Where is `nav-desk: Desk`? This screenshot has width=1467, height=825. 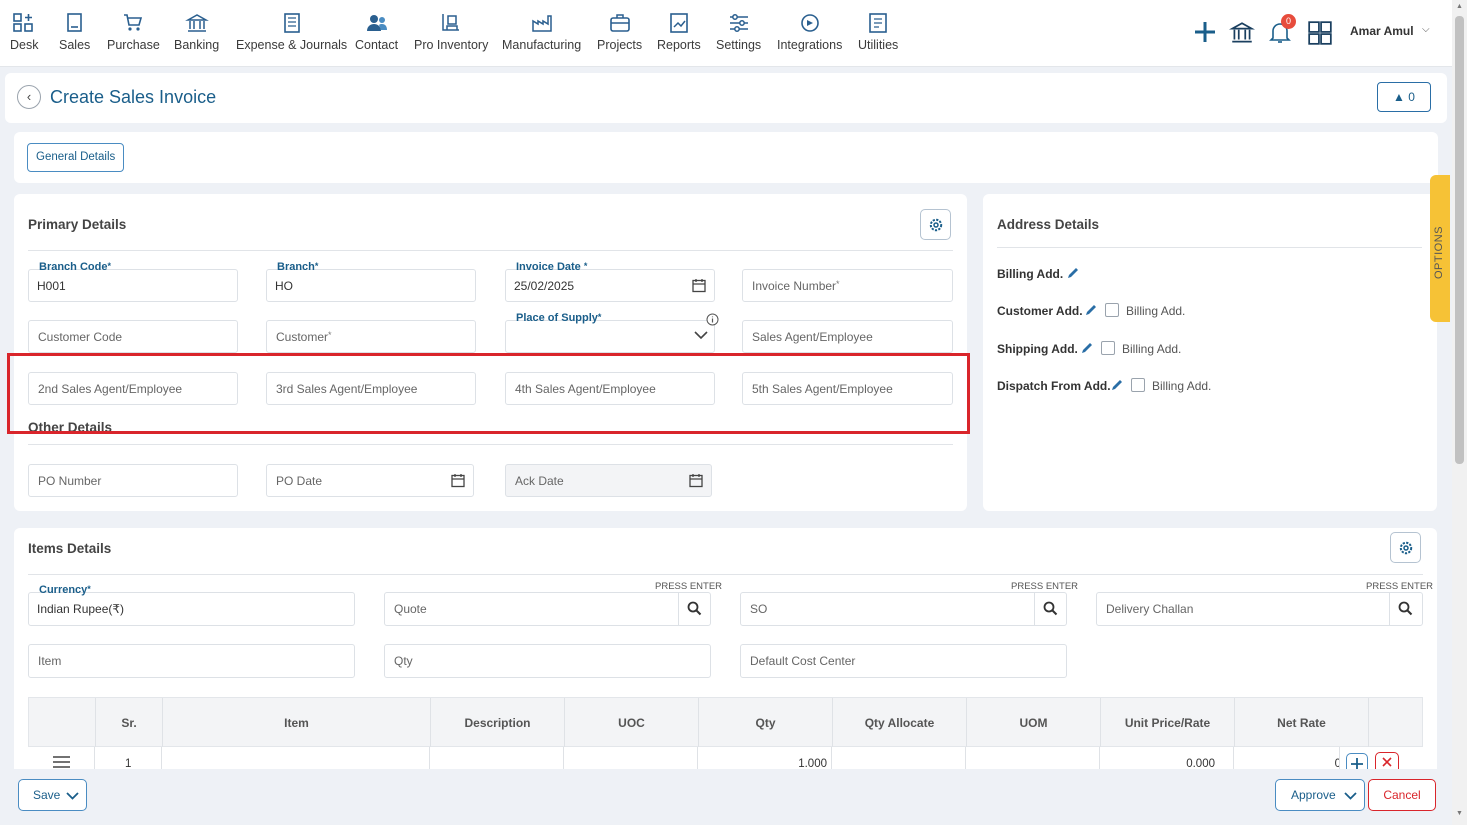 nav-desk: Desk is located at coordinates (24, 32).